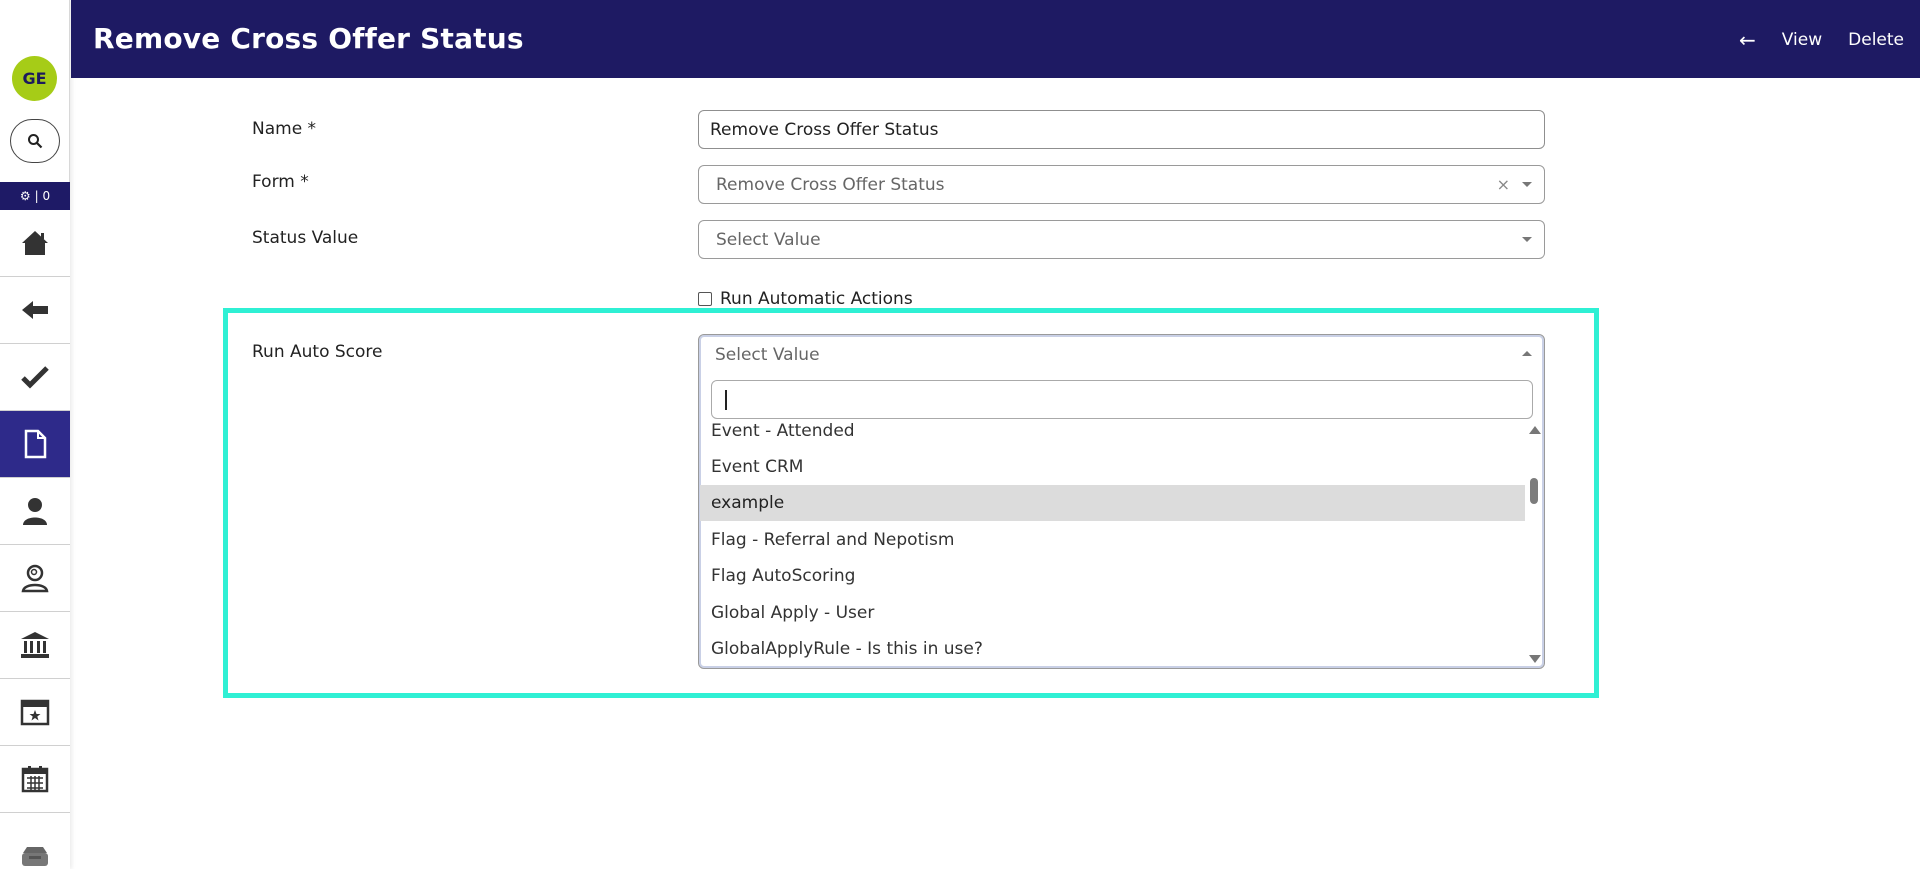  I want to click on chevron-up-icon, so click(1527, 353).